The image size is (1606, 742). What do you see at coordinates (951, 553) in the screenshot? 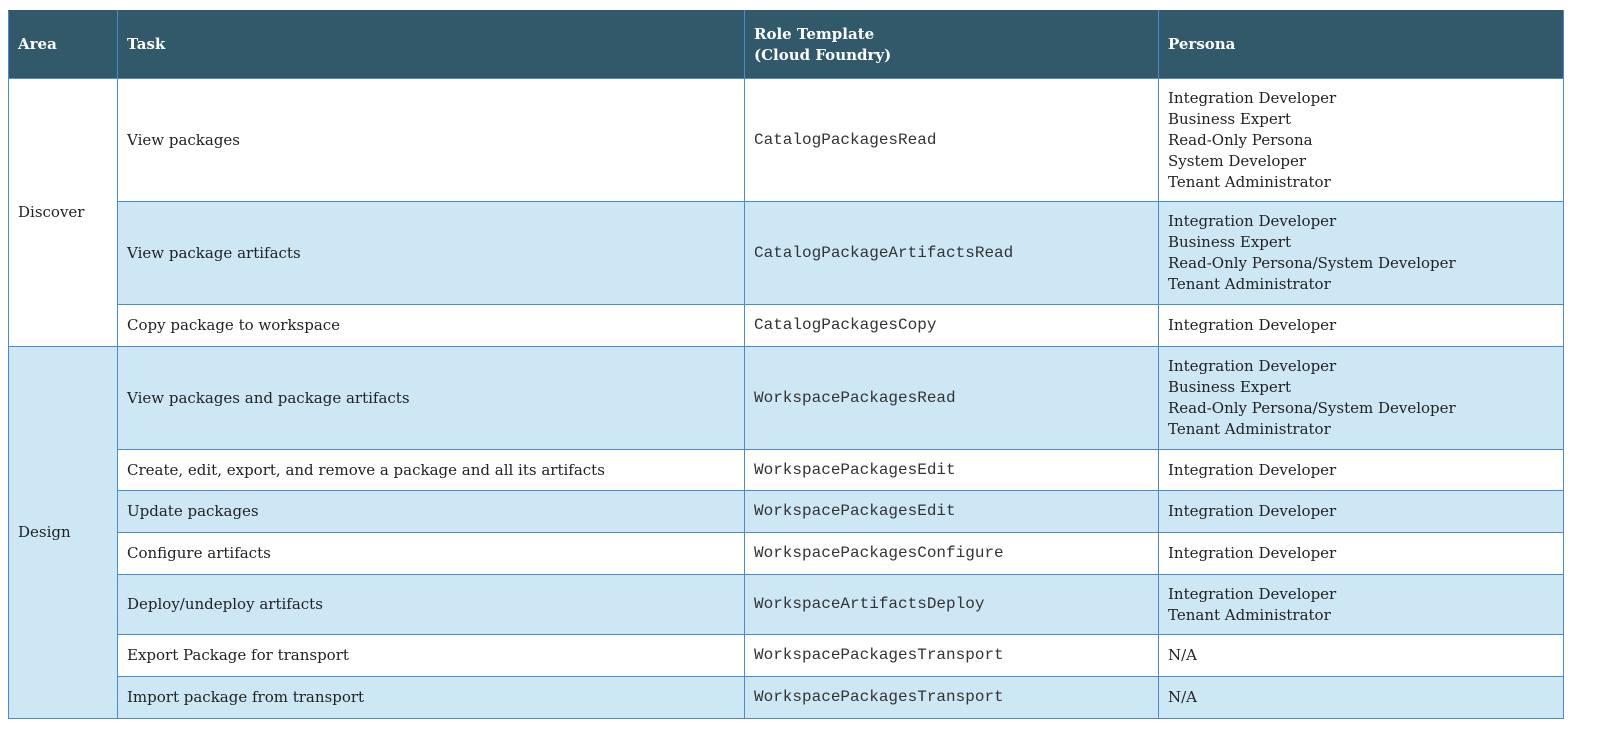
I see `role-template-cell: WorkspacePackagesConfigure` at bounding box center [951, 553].